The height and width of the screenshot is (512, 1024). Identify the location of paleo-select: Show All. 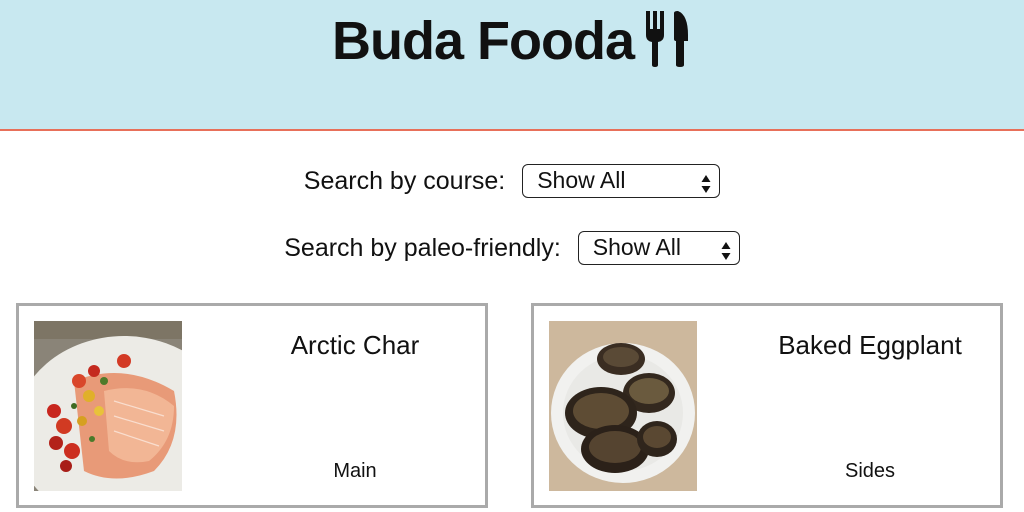
(658, 248).